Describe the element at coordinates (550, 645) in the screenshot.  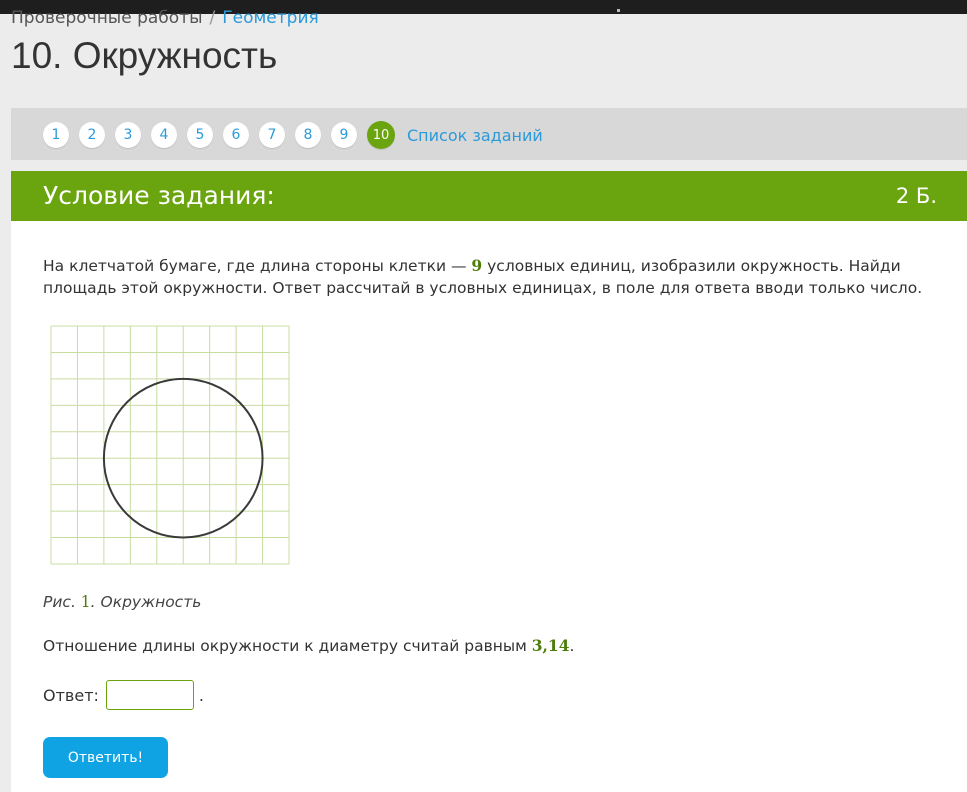
I see `pi-value: 3,14` at that location.